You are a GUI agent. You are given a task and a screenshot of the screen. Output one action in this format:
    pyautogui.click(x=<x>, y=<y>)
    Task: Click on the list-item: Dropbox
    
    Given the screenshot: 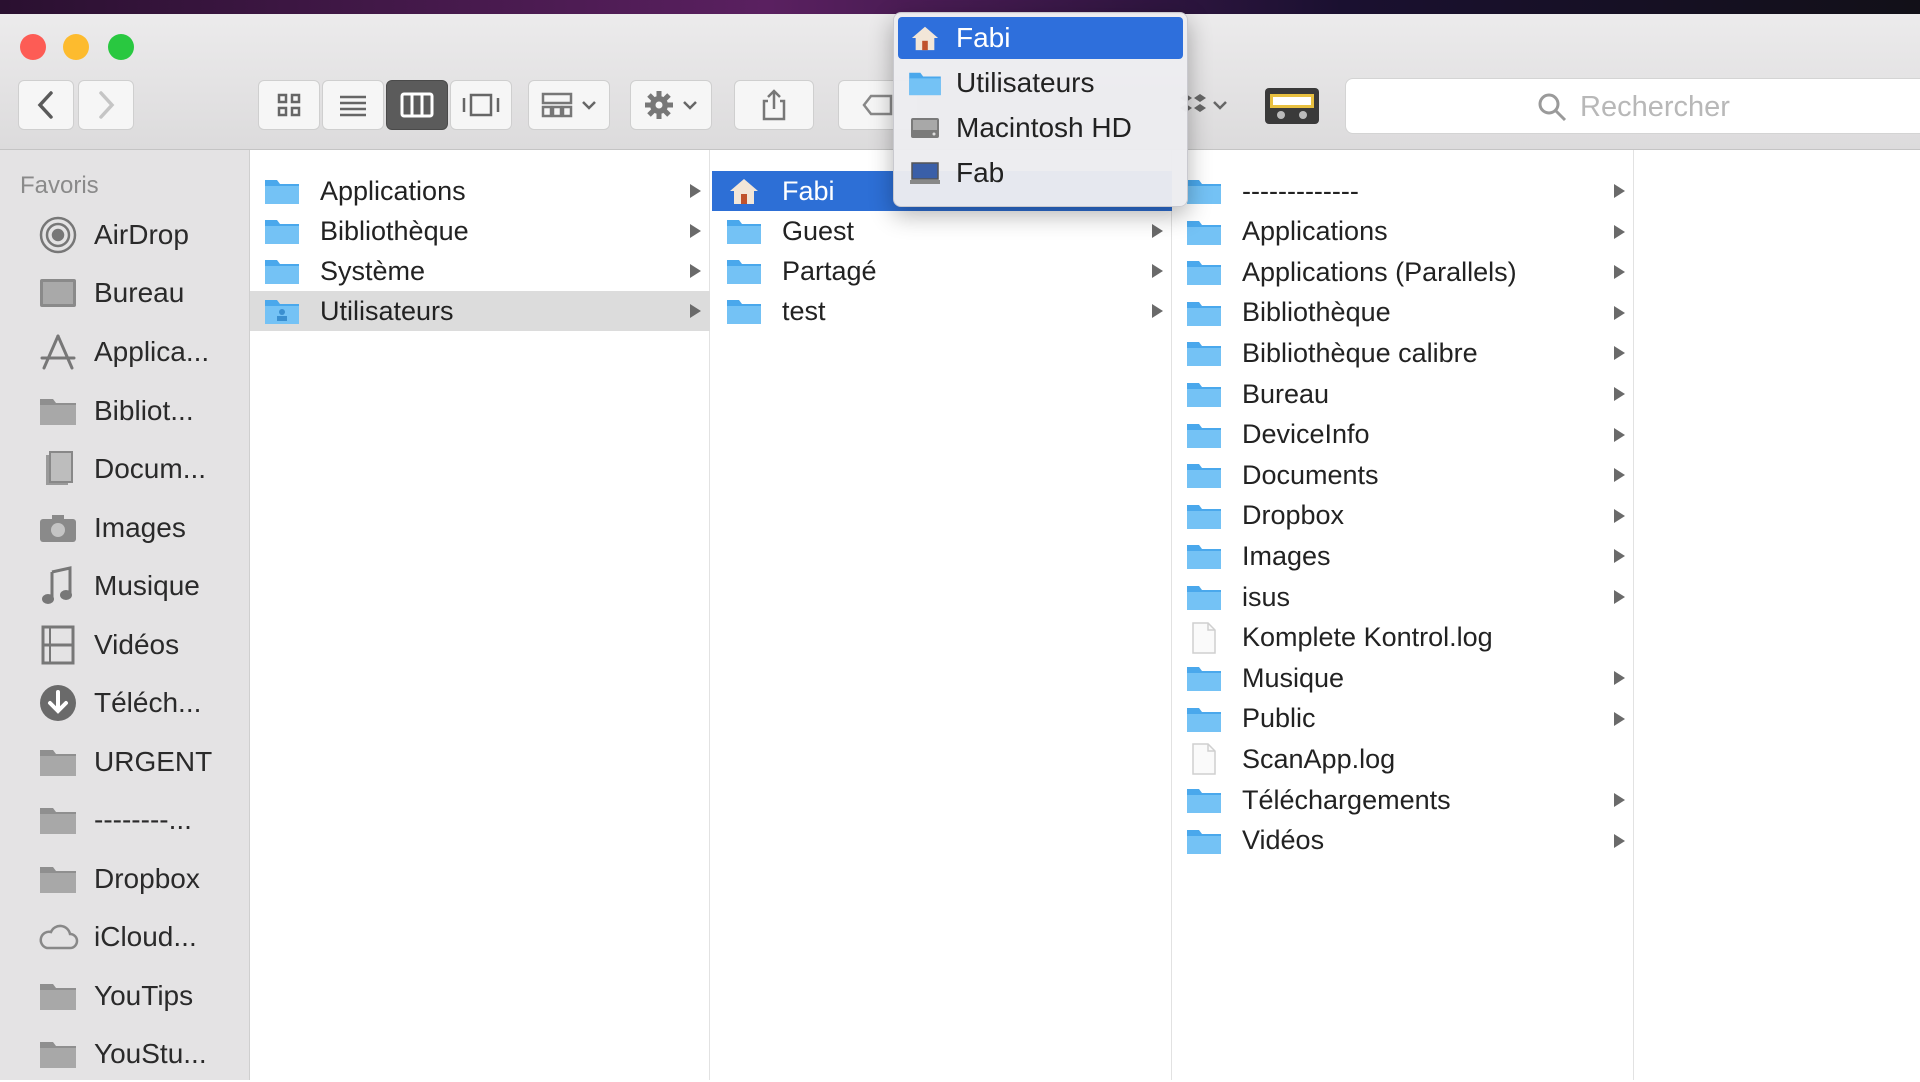 What is the action you would take?
    pyautogui.click(x=1404, y=516)
    